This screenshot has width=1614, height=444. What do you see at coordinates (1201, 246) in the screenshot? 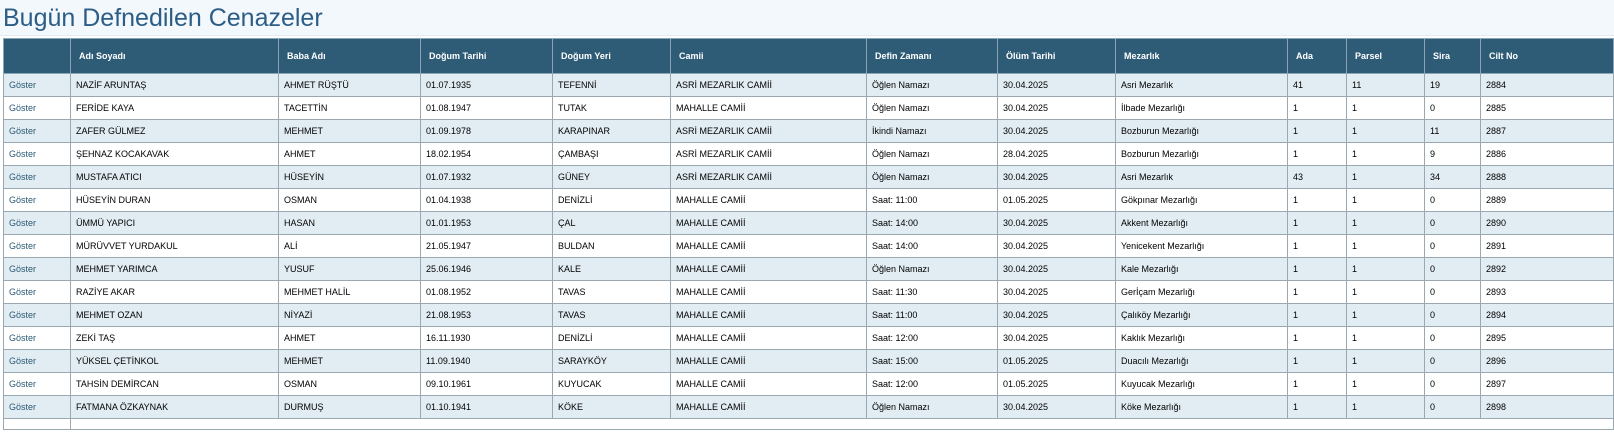
I see `cell-cemetery: Yenicekent Mezarlığı` at bounding box center [1201, 246].